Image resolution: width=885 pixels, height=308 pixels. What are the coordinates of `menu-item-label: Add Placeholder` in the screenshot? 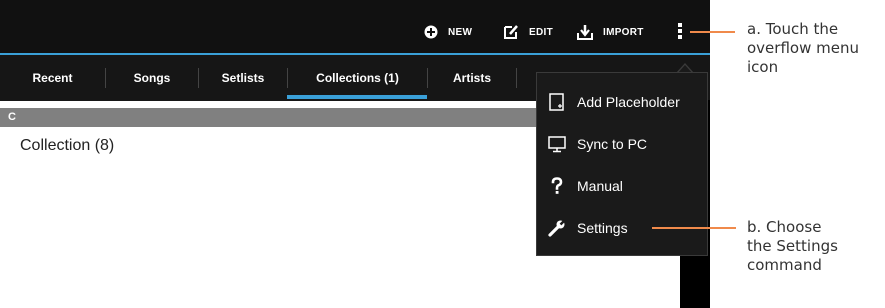 It's located at (628, 102).